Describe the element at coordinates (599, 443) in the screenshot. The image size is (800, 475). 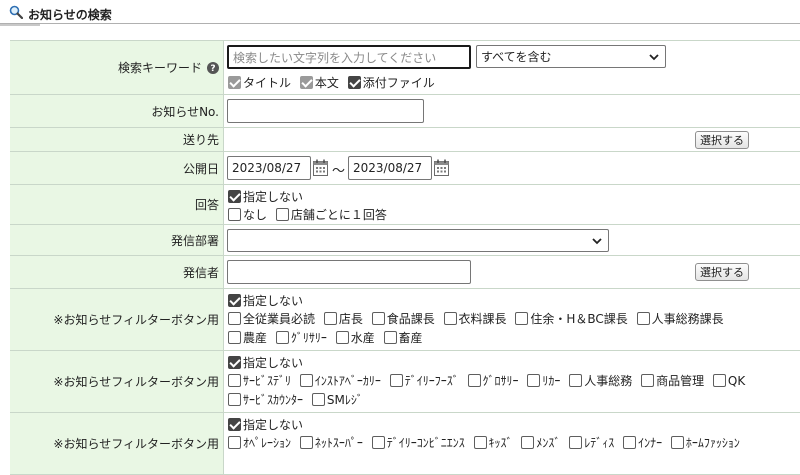
I see `filter-option-label: ﾚﾃﾞｨｽ` at that location.